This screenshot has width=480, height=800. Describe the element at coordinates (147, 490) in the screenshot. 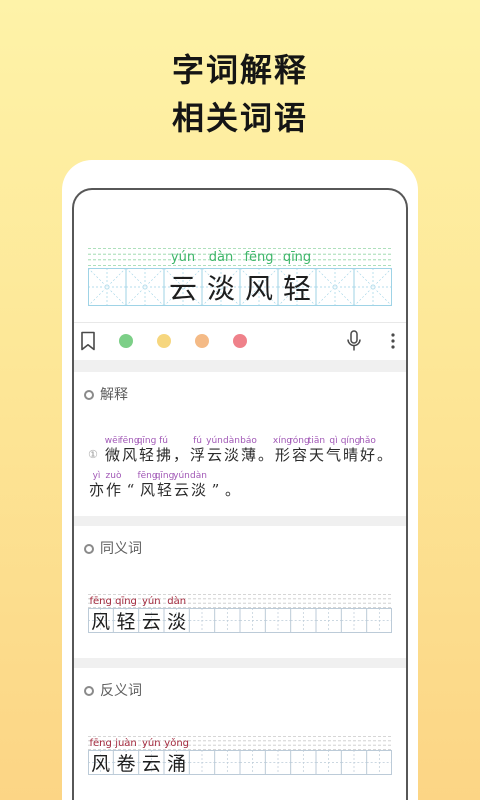

I see `character: 风` at that location.